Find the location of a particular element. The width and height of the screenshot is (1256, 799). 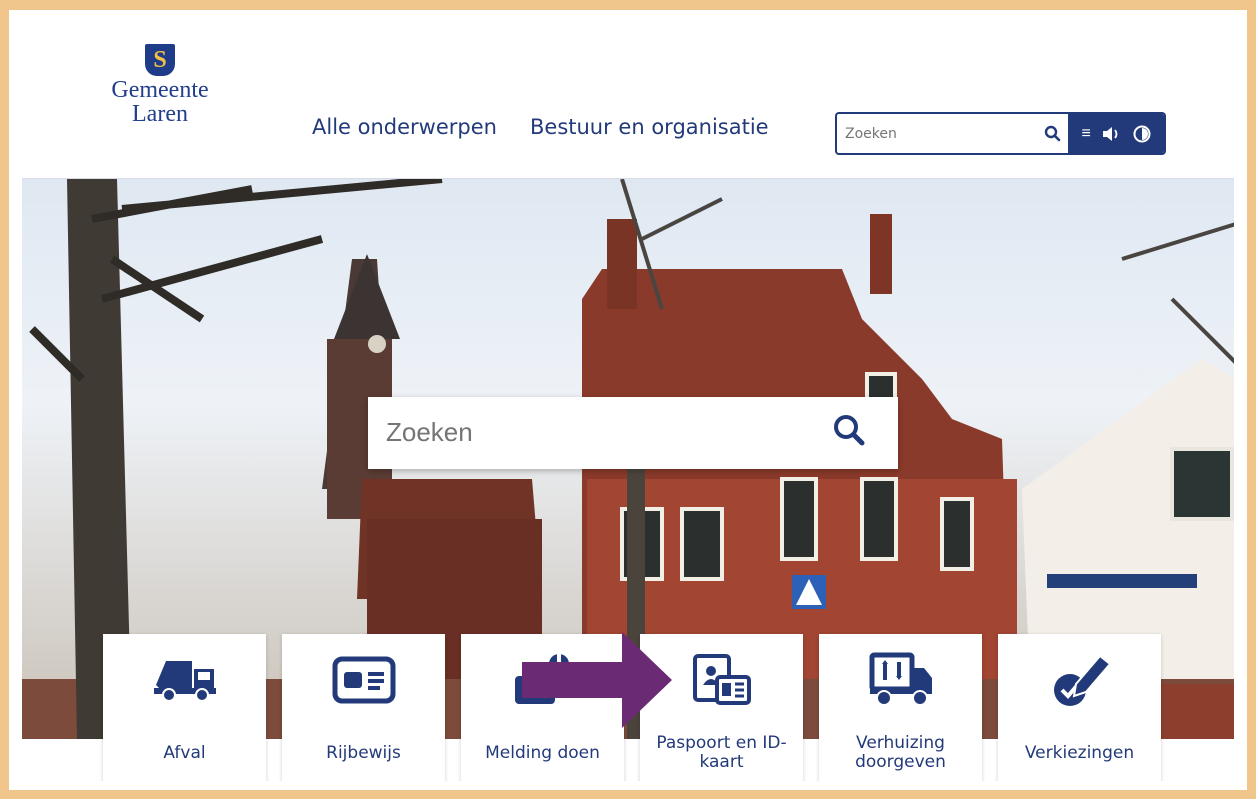

header-search-input is located at coordinates (935, 134).